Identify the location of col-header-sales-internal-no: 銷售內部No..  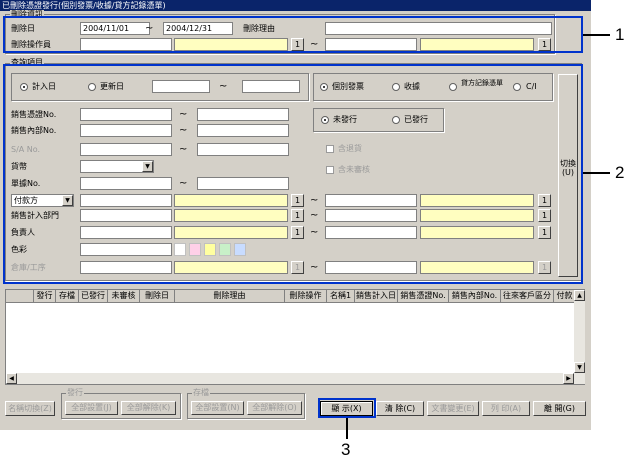
(475, 296).